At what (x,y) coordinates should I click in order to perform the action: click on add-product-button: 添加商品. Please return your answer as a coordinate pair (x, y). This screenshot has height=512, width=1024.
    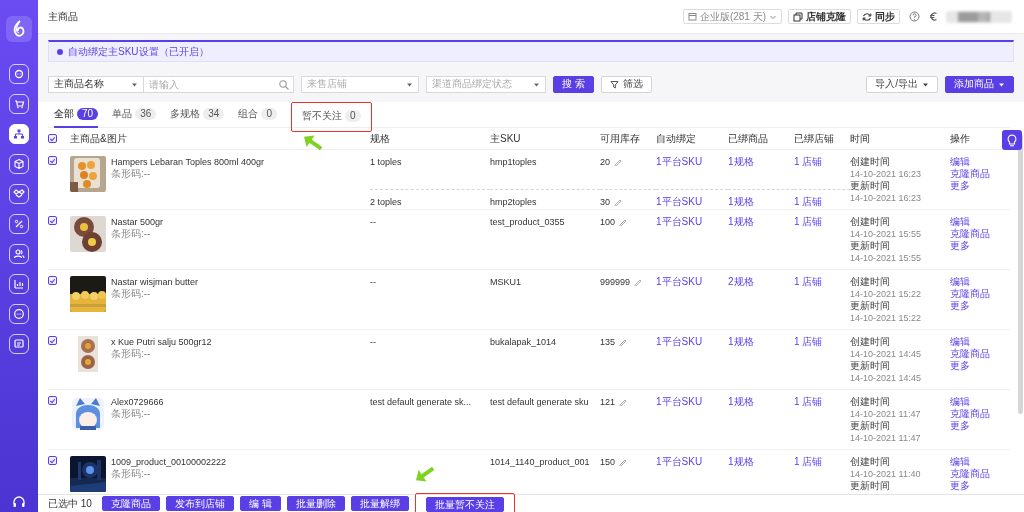
    Looking at the image, I should click on (979, 84).